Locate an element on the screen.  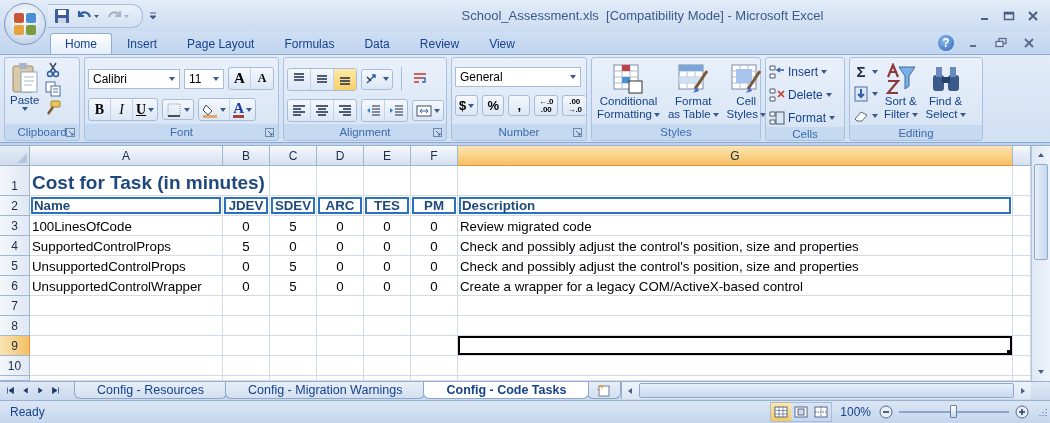
font-name-field: Calibri is located at coordinates (134, 78).